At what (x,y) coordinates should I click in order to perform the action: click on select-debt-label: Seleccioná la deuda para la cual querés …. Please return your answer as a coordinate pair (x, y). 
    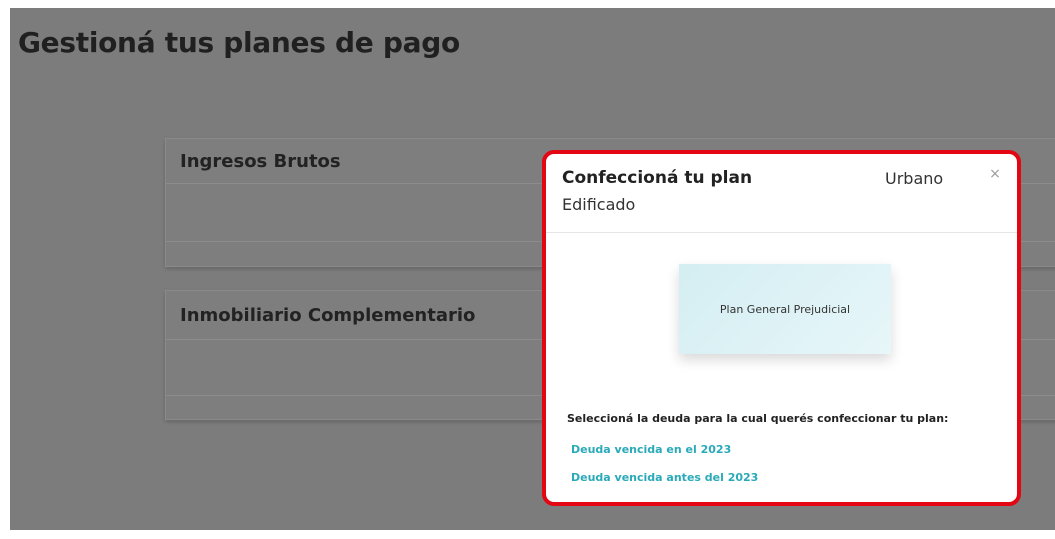
    Looking at the image, I should click on (758, 418).